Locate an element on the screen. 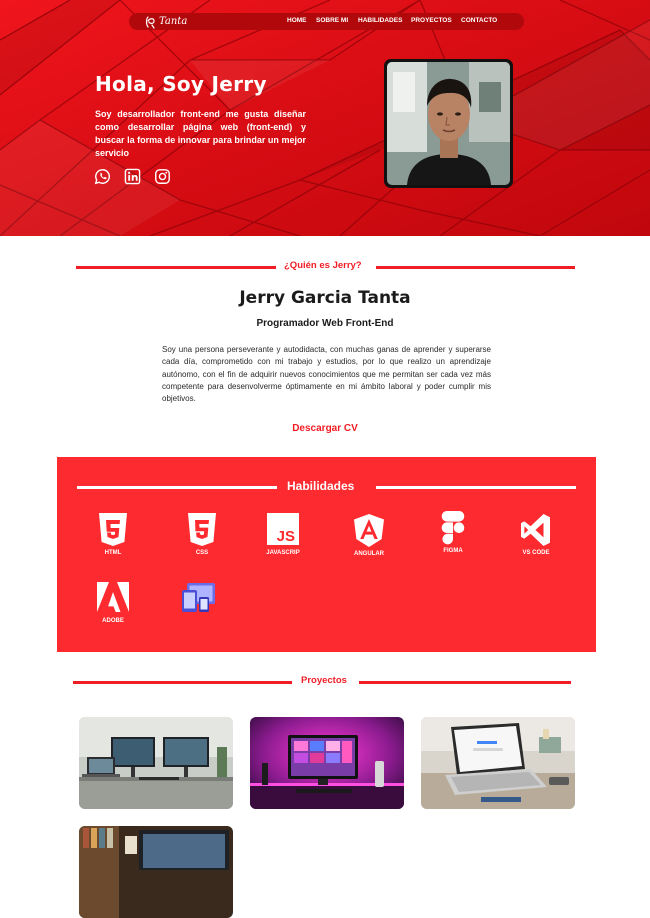  about-role: Programador Web Front-End is located at coordinates (325, 323).